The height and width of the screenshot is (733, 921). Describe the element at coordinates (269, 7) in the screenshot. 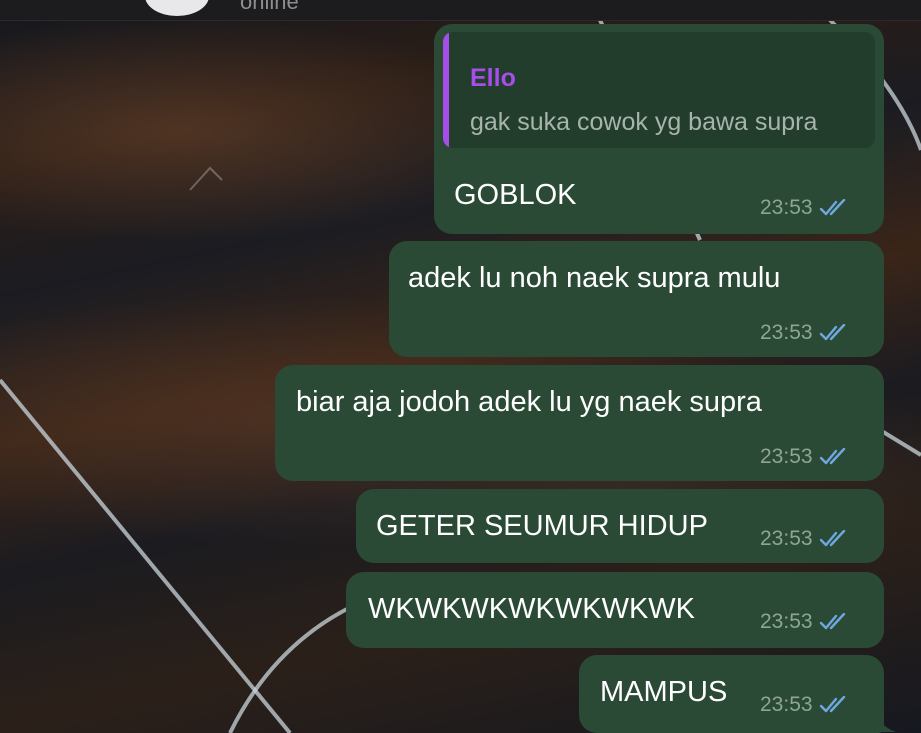

I see `contact-status: online` at that location.